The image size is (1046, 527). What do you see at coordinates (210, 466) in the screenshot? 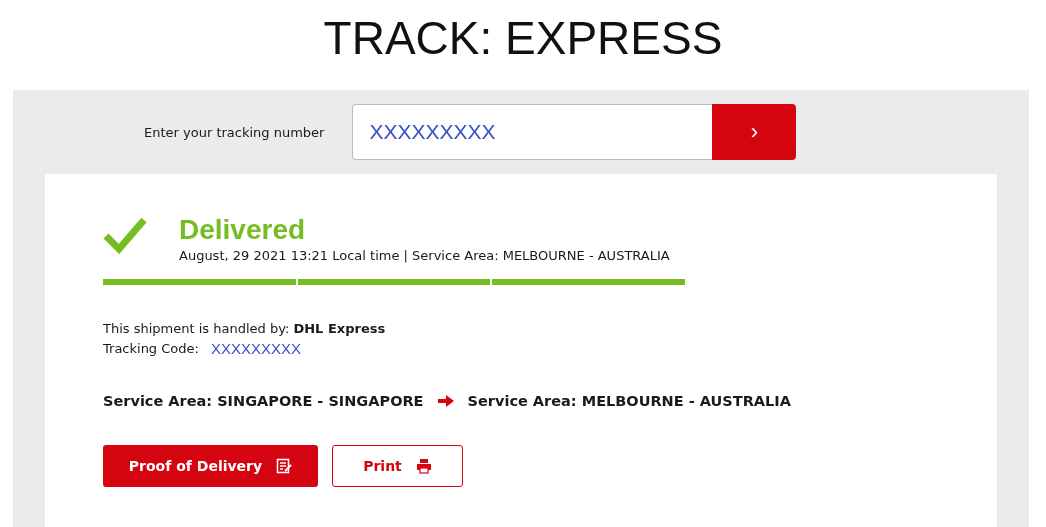
I see `proof-of-delivery-button: Proof of Delivery` at bounding box center [210, 466].